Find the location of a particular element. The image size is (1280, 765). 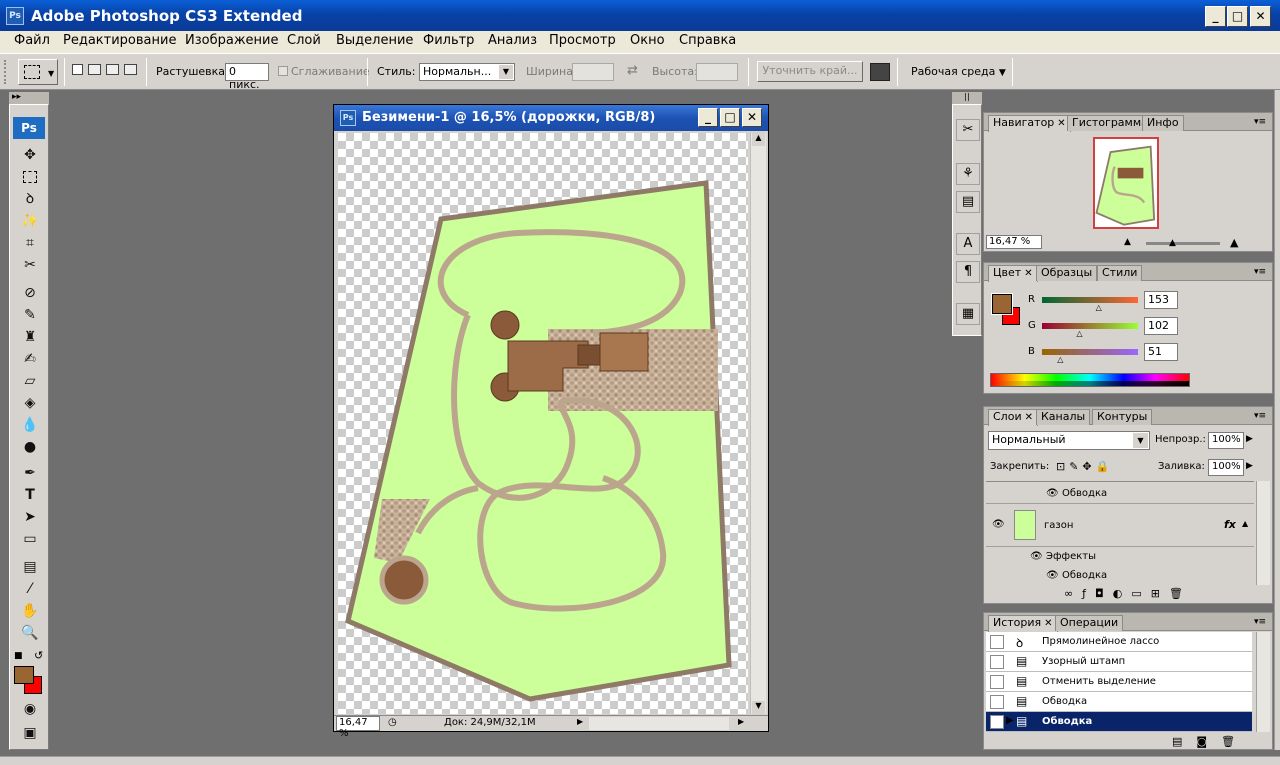

history-item-selected: ▶ ▤ Обводка is located at coordinates (1119, 722).